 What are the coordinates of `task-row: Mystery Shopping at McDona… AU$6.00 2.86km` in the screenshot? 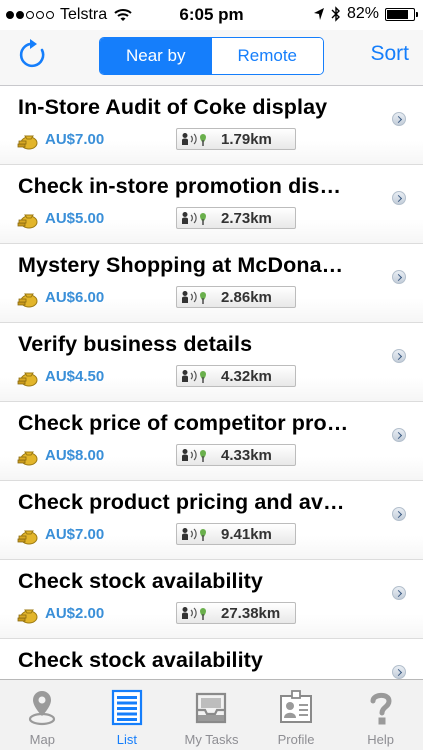 It's located at (211, 283).